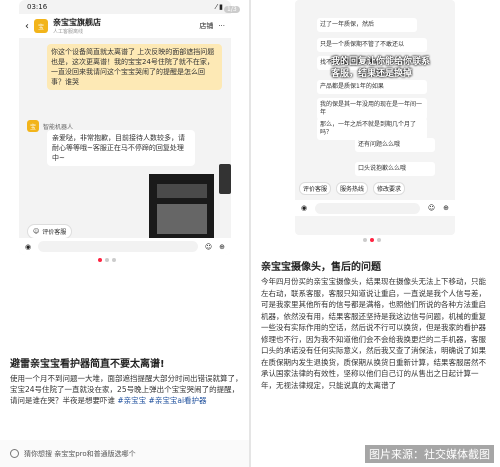 The image size is (500, 467). I want to click on status-icons: ⁄ ▮, so click(219, 7).